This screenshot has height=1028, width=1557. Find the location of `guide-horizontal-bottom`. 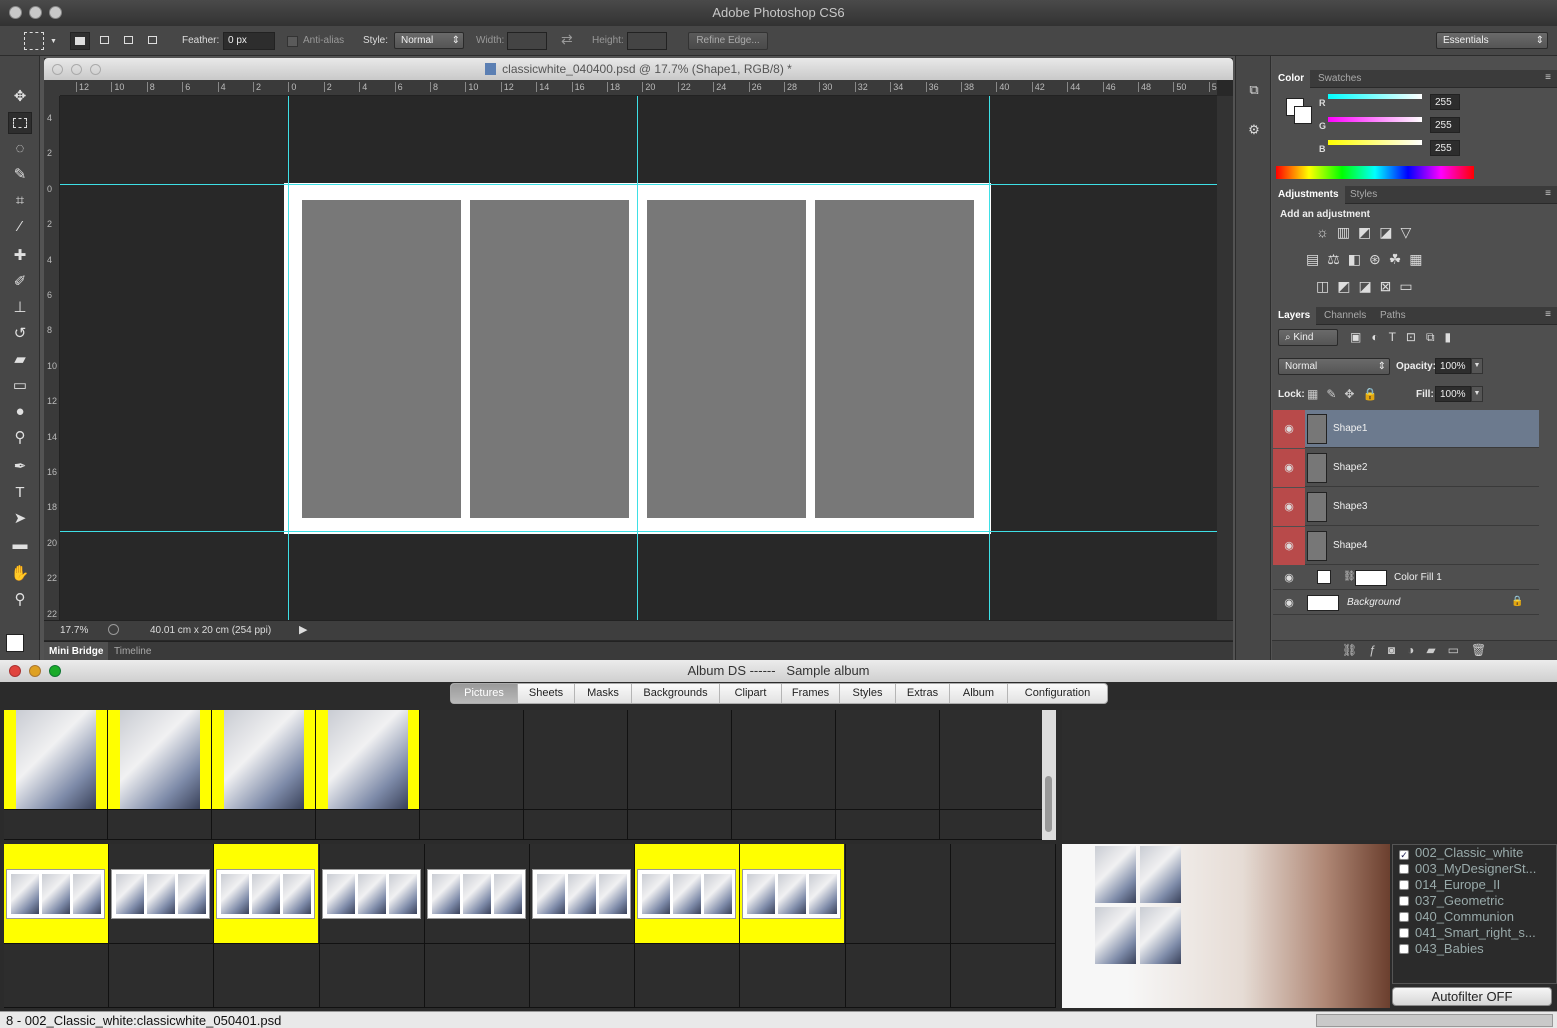

guide-horizontal-bottom is located at coordinates (638, 531).